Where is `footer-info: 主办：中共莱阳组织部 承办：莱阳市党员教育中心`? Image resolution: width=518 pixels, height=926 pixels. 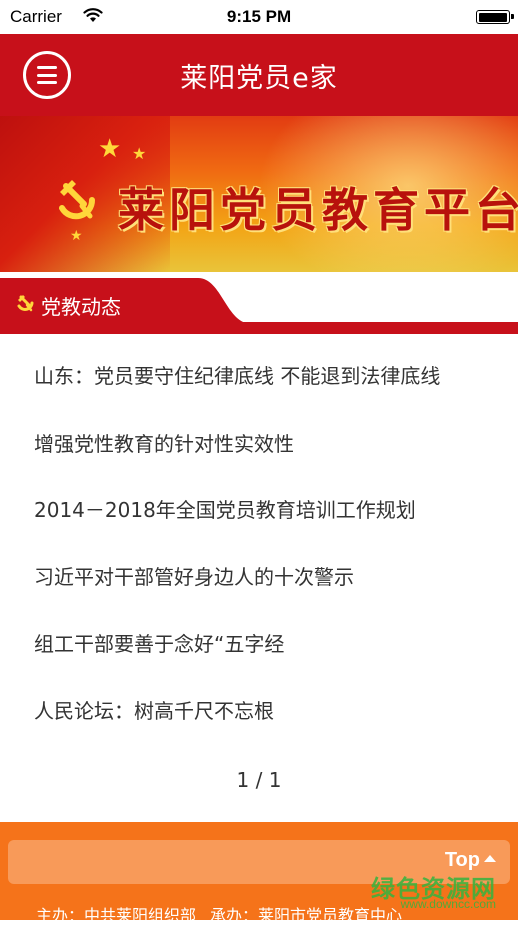 footer-info: 主办：中共莱阳组织部 承办：莱阳市党员教育中心 is located at coordinates (219, 914).